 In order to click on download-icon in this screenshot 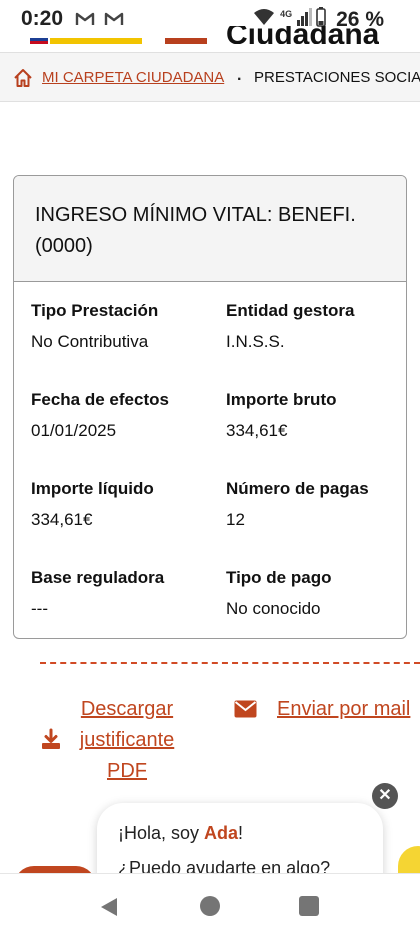, I will do `click(51, 739)`.